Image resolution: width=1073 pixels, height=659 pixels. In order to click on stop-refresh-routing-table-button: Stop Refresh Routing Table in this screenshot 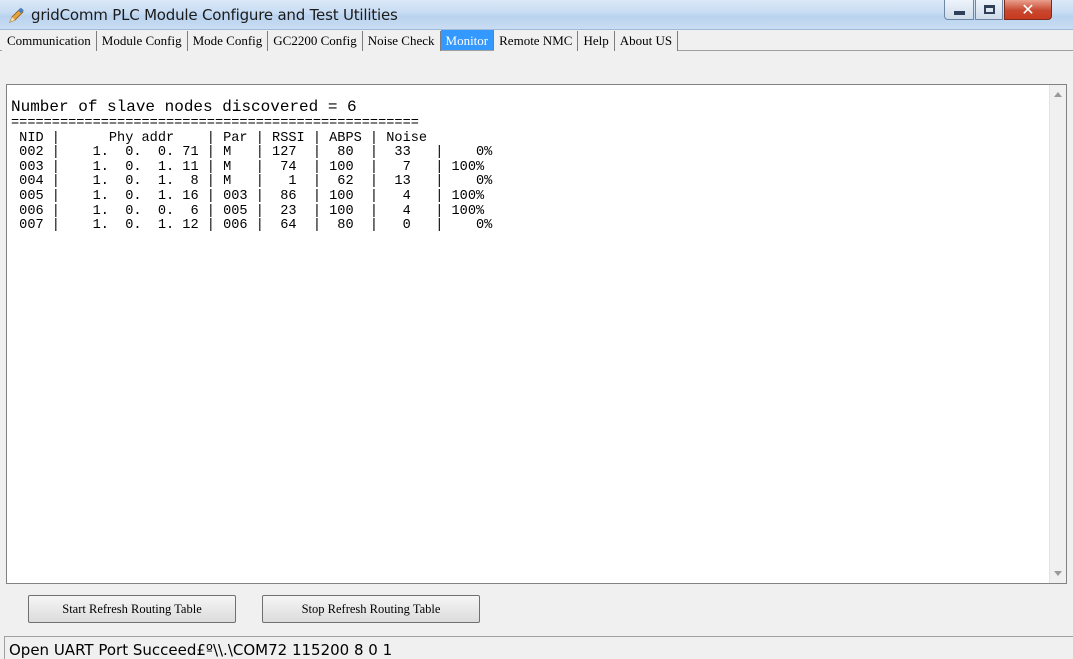, I will do `click(371, 609)`.